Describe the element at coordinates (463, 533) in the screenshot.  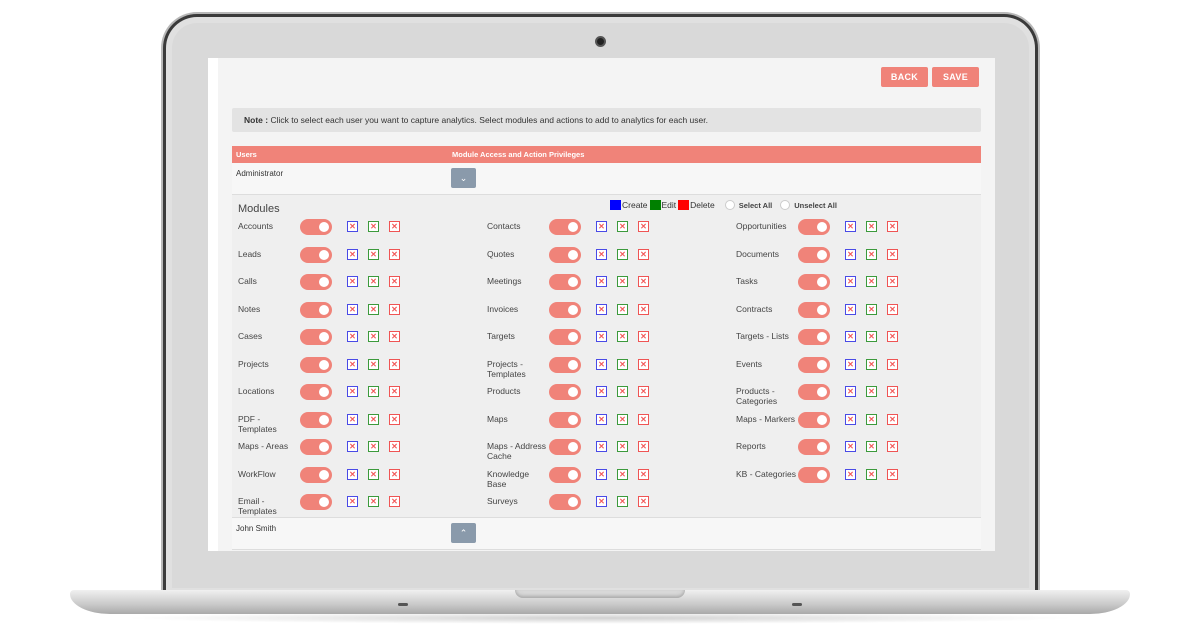
I see `expand-toggle-button: ⌃` at that location.